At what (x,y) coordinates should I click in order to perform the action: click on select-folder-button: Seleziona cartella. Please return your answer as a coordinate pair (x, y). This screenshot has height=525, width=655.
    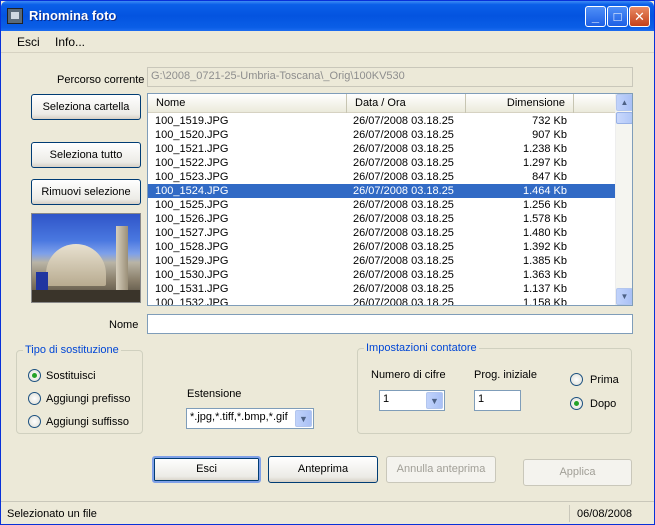
    Looking at the image, I should click on (86, 107).